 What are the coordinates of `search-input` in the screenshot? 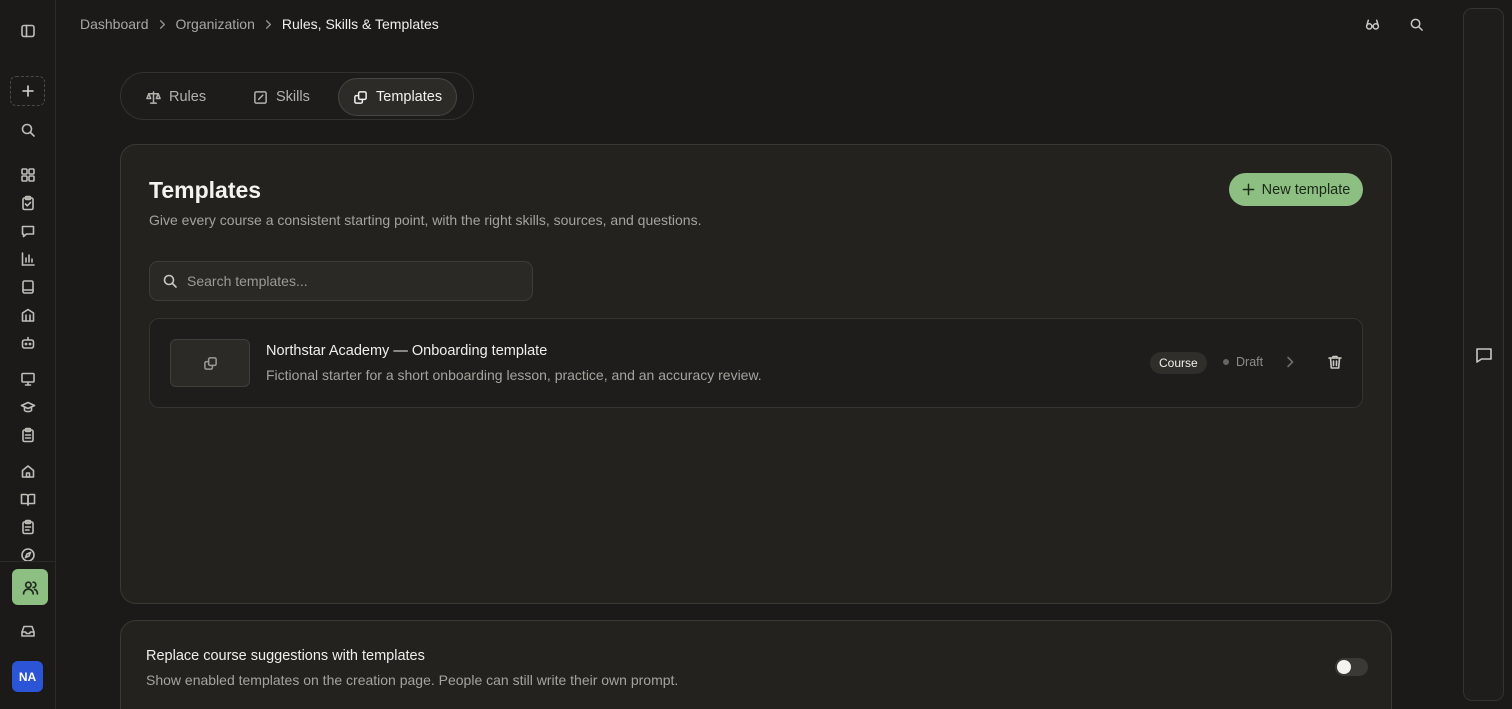 It's located at (347, 281).